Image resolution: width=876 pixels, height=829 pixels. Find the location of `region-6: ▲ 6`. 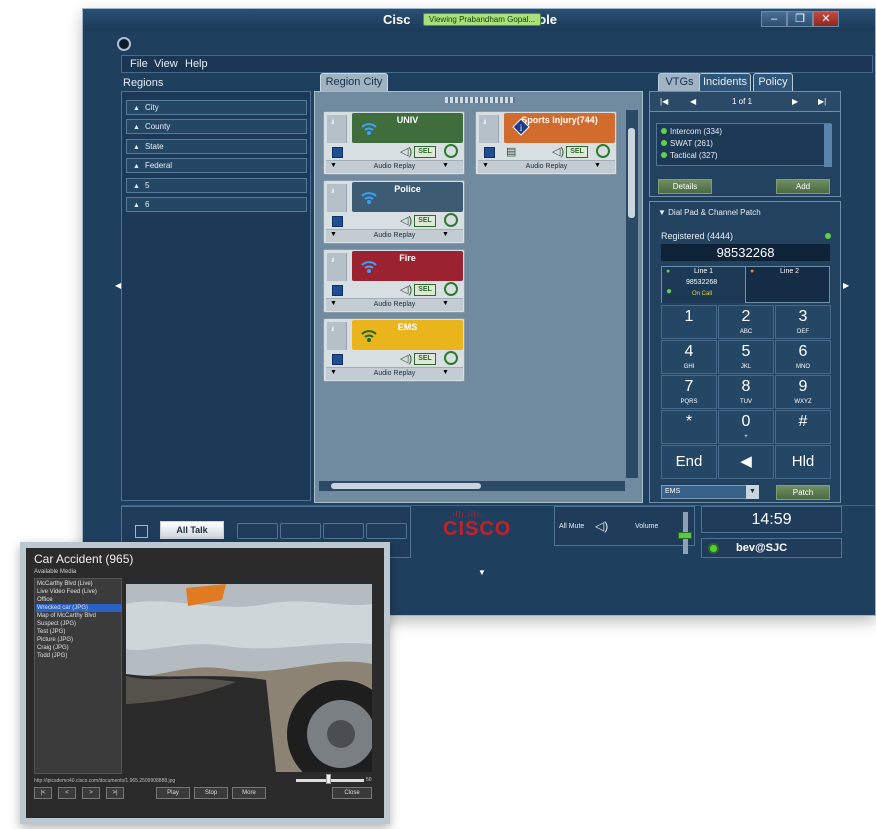

region-6: ▲ 6 is located at coordinates (216, 204).